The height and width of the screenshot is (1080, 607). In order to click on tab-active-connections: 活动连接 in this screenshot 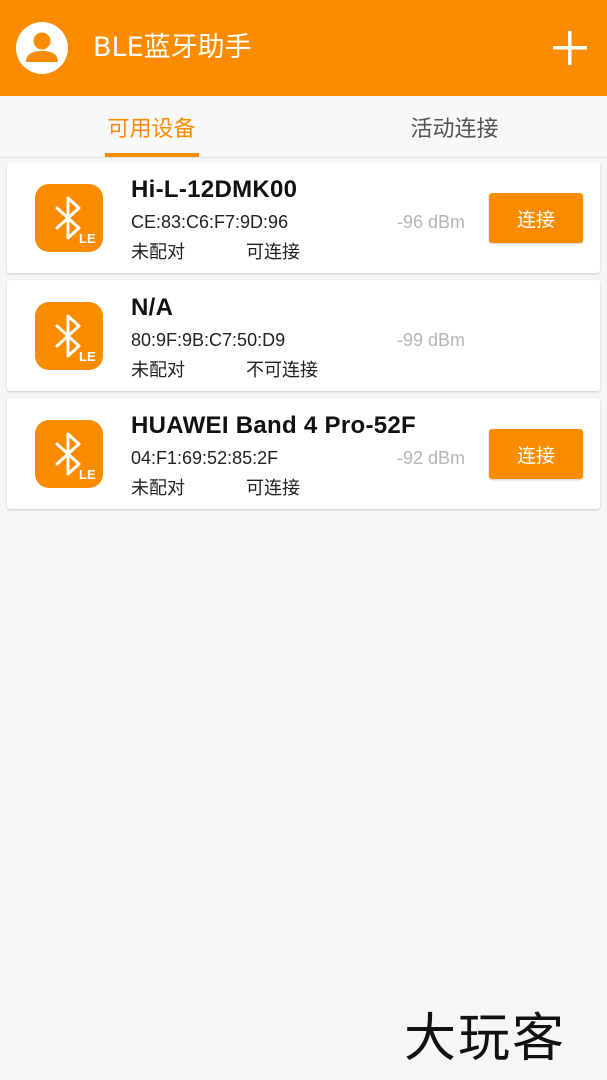, I will do `click(454, 127)`.